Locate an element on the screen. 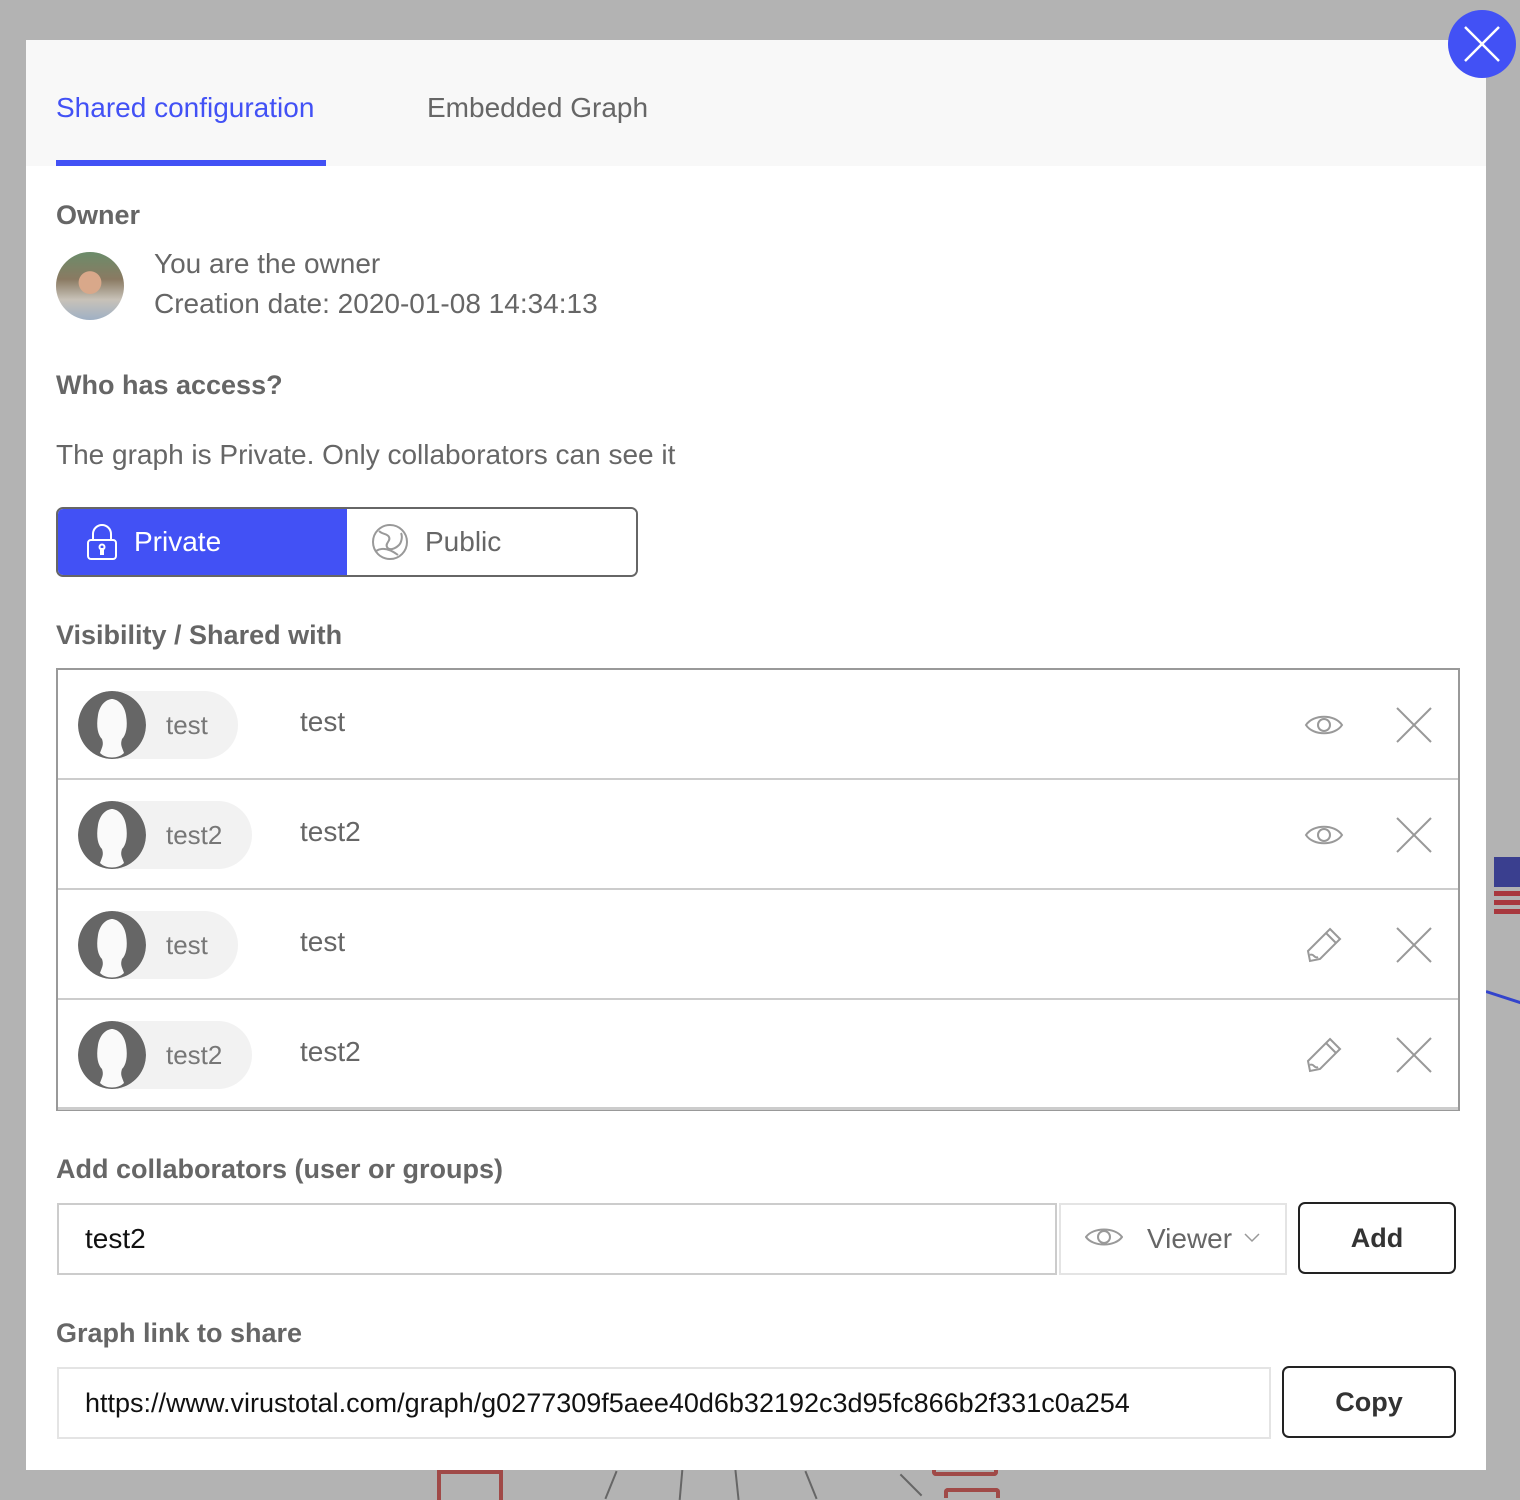 The image size is (1520, 1500). creation-date: Creation date: 2020-01-08 14:34:13 is located at coordinates (376, 303).